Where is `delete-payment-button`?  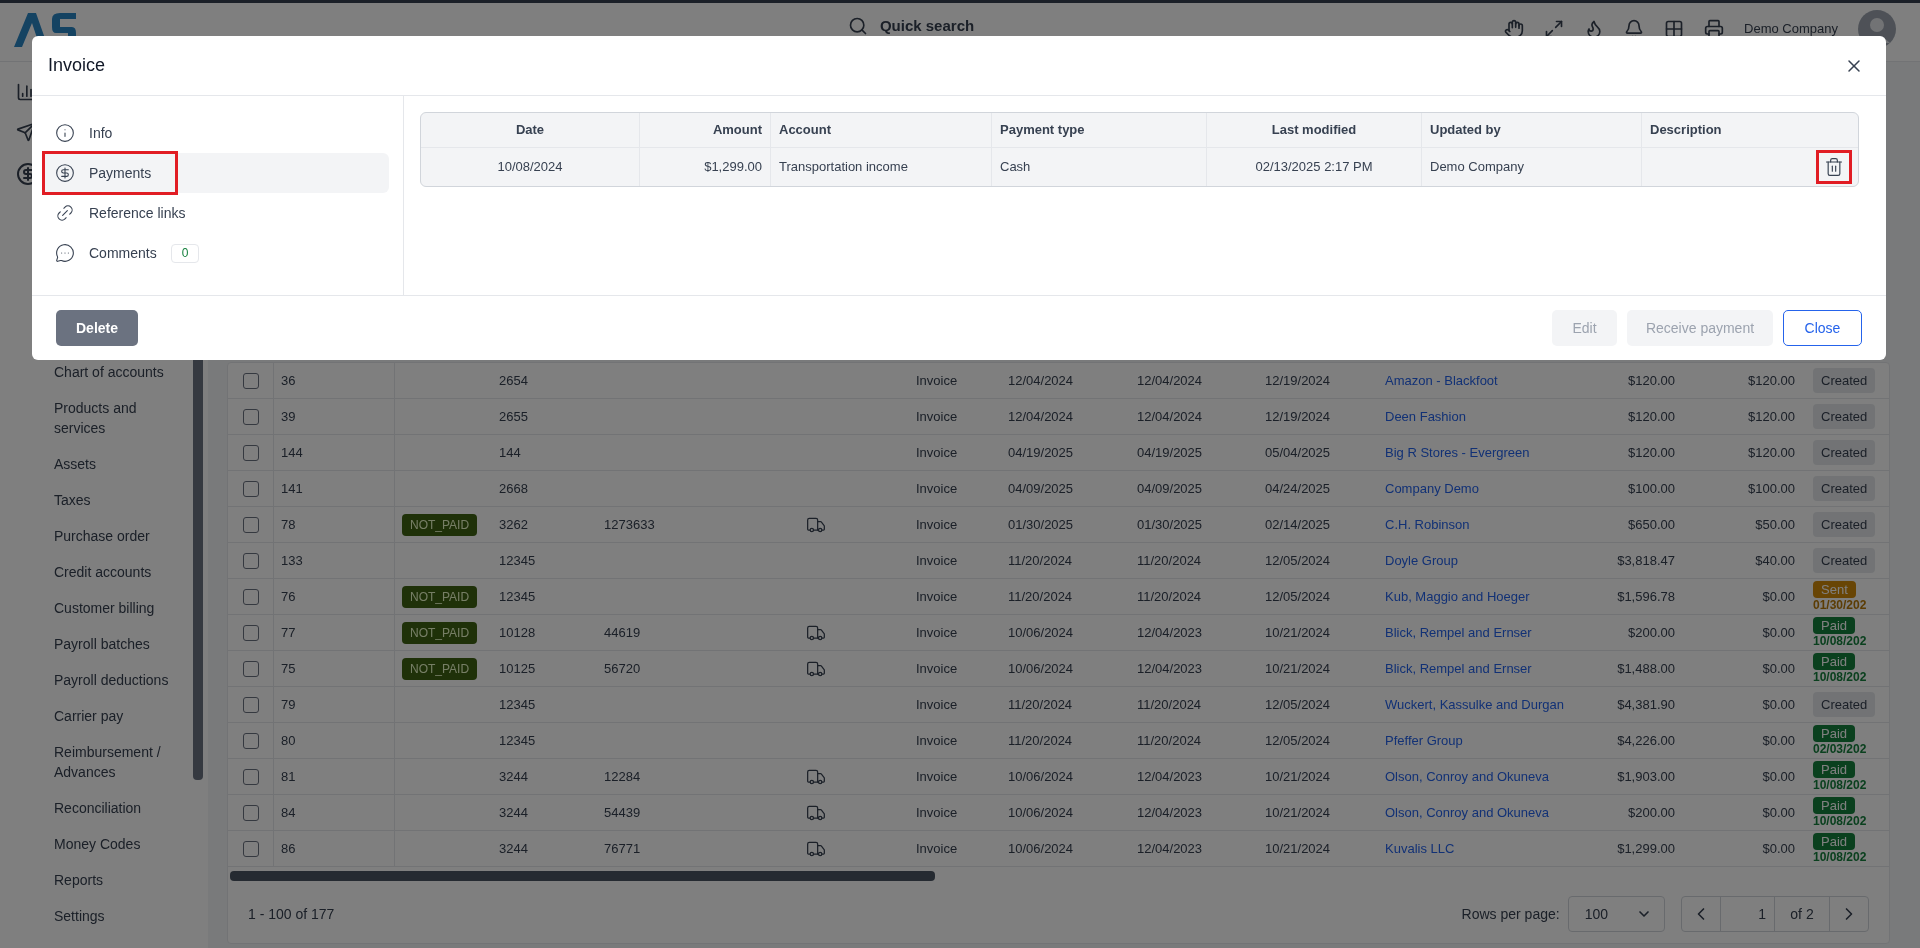
delete-payment-button is located at coordinates (1834, 167).